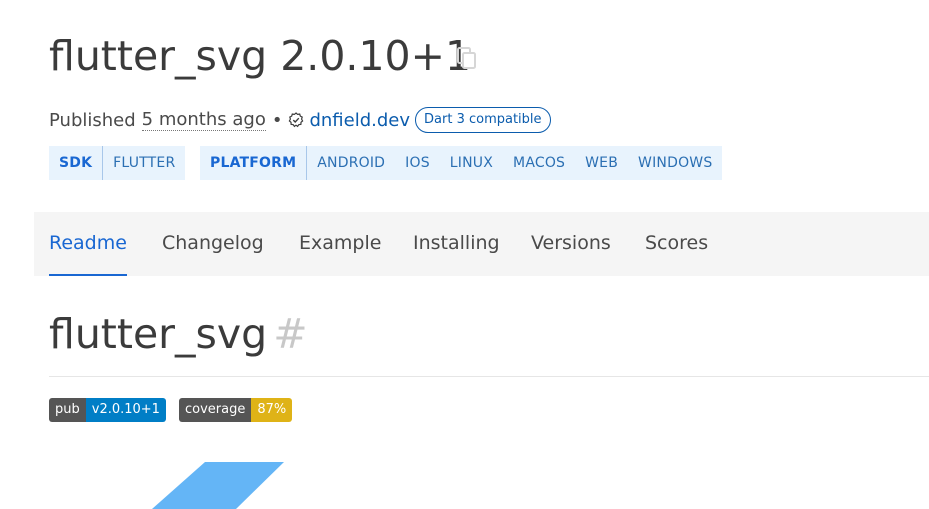 The width and height of the screenshot is (929, 509). I want to click on dart3-compatible-badge: Dart 3 compatible, so click(483, 120).